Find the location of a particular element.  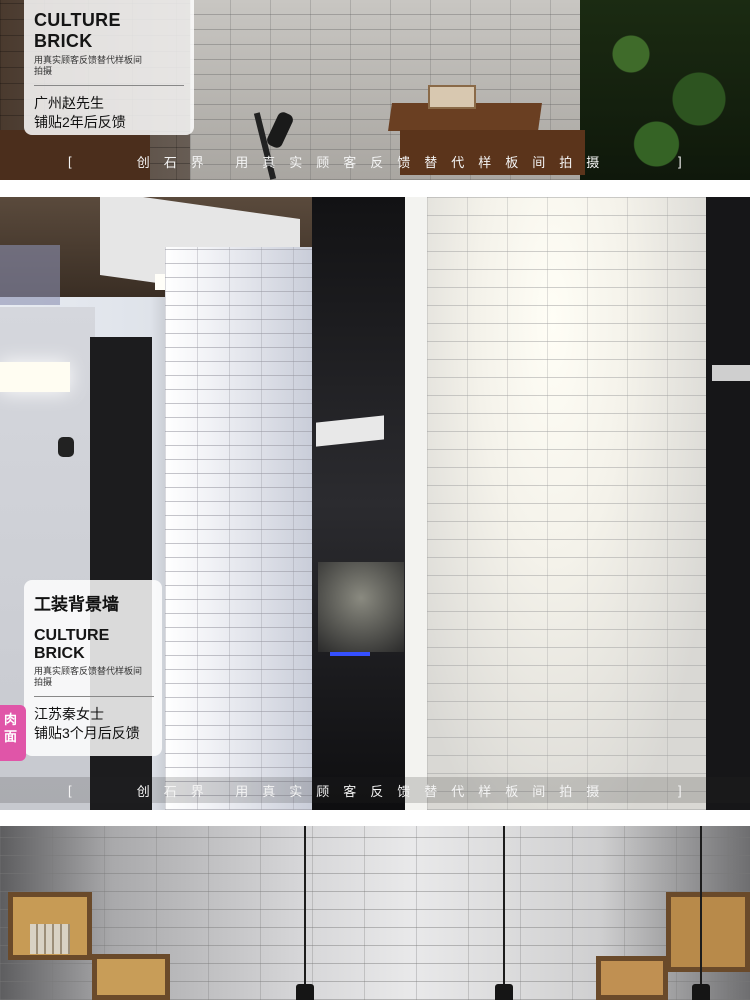

light-pillar is located at coordinates (416, 503).